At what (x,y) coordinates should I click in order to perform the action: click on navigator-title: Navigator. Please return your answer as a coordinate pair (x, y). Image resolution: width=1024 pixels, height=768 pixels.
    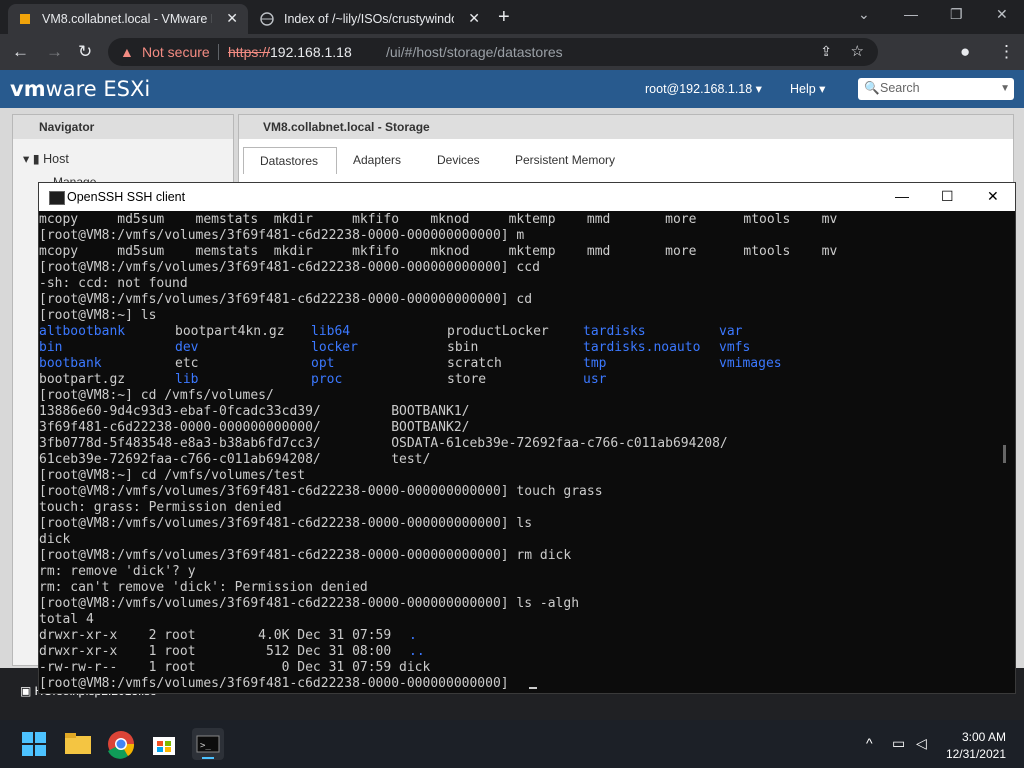
    Looking at the image, I should click on (67, 127).